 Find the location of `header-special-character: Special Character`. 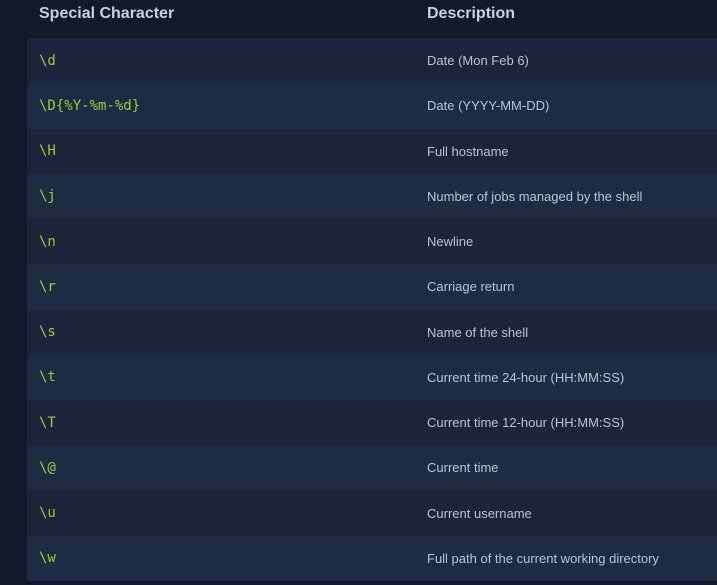

header-special-character: Special Character is located at coordinates (107, 13).